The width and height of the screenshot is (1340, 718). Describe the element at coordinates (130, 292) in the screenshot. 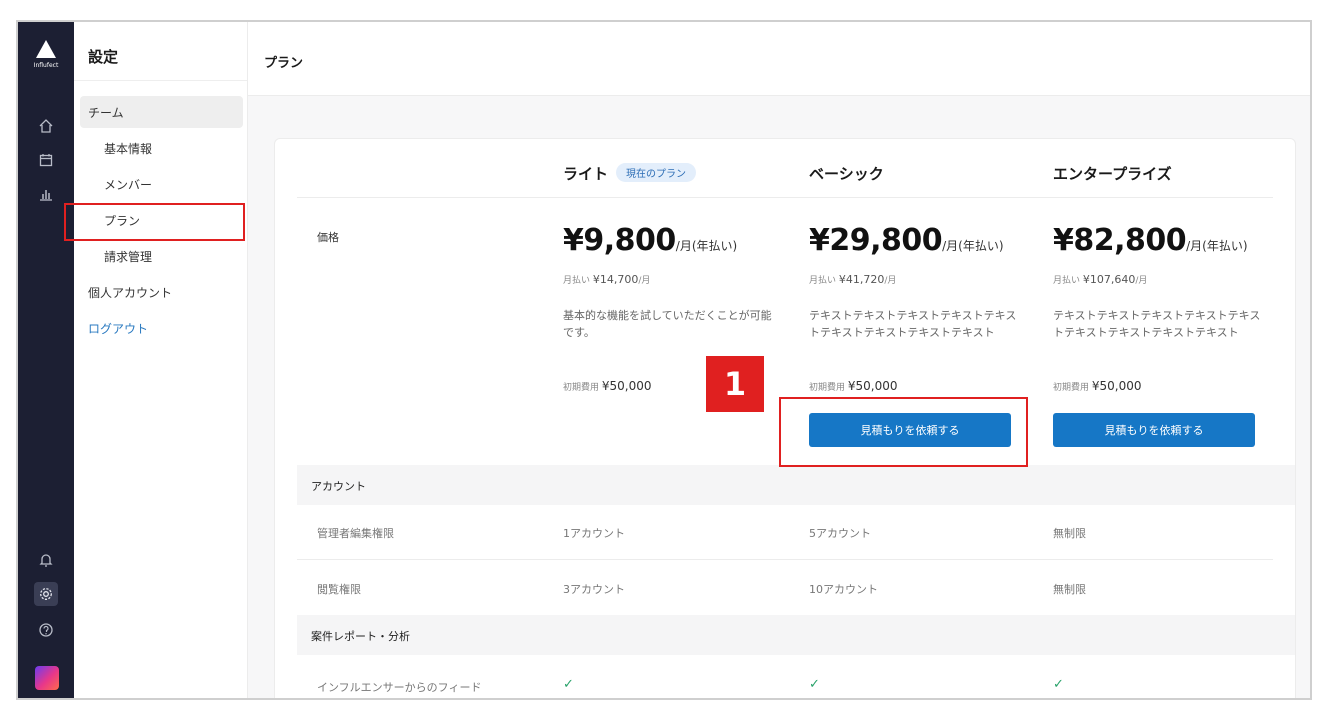

I see `menu-item-personal-account: 個人アカウント` at that location.